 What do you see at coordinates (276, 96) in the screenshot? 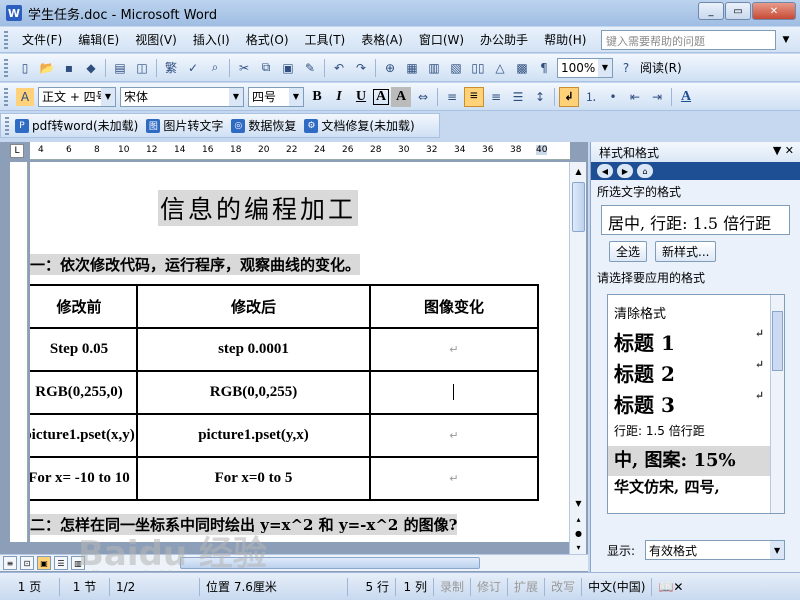
I see `font-size-select: 四号 ▼` at bounding box center [276, 96].